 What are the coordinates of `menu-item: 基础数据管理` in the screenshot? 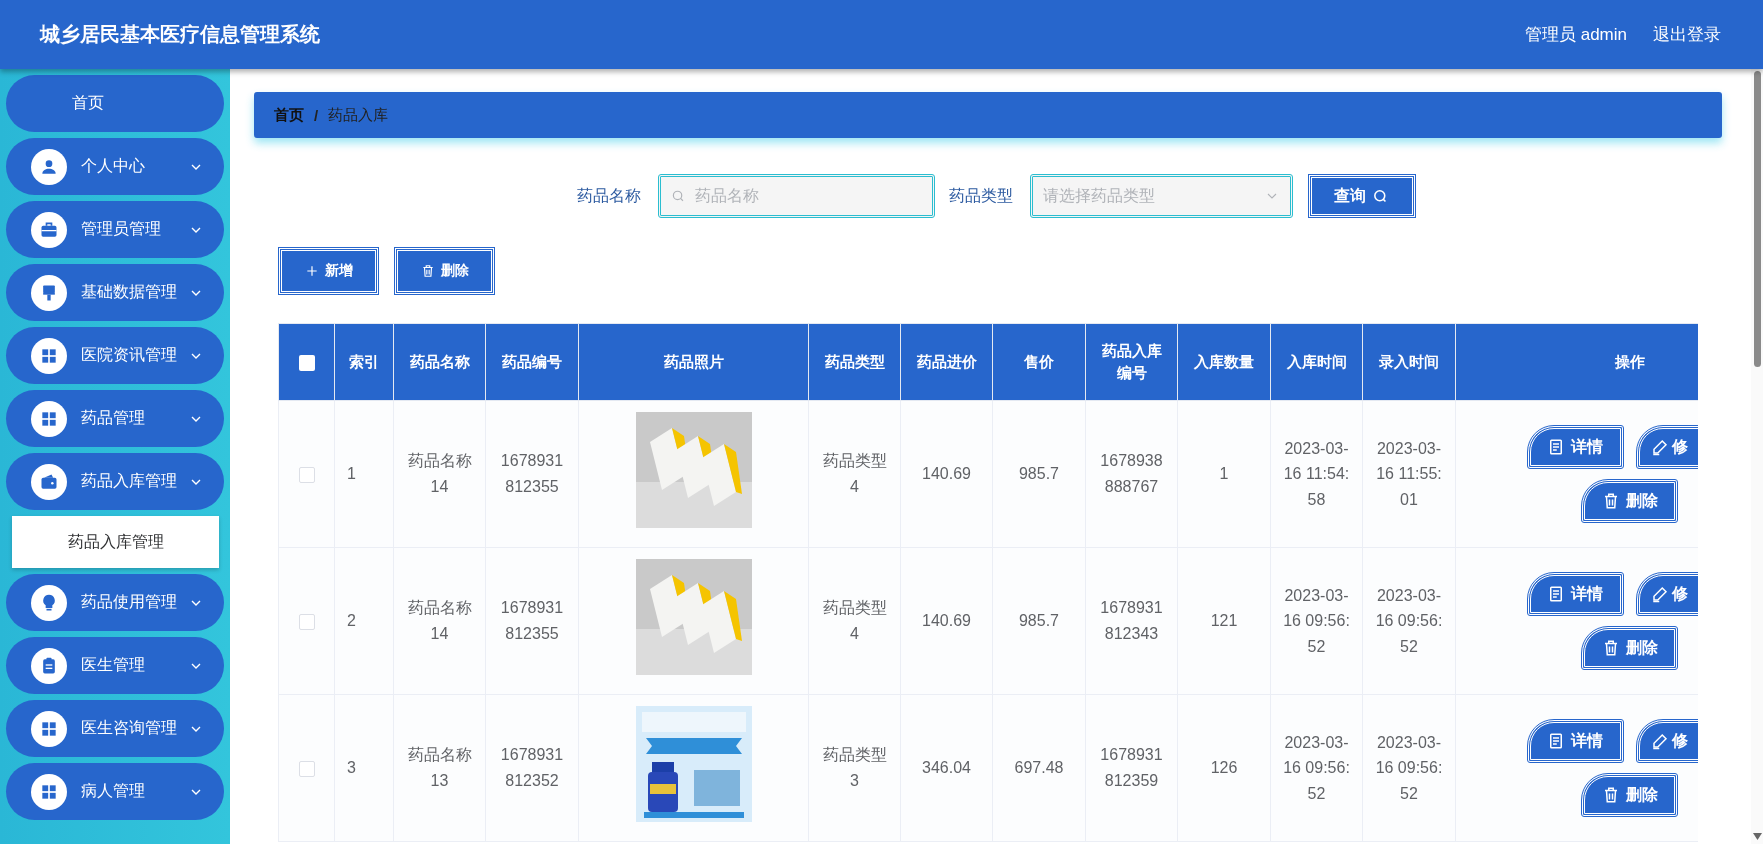 It's located at (115, 292).